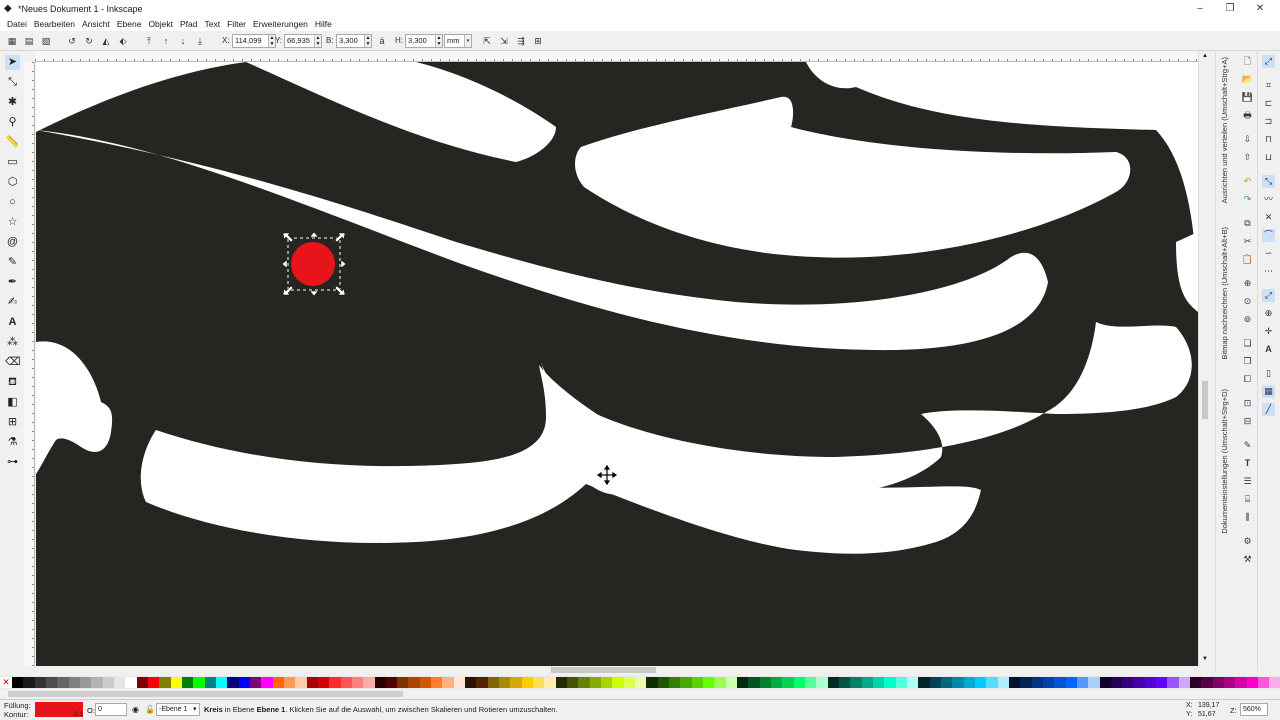 This screenshot has width=1280, height=720. What do you see at coordinates (89, 41) in the screenshot?
I see `rotate-cw-icon: ↻` at bounding box center [89, 41].